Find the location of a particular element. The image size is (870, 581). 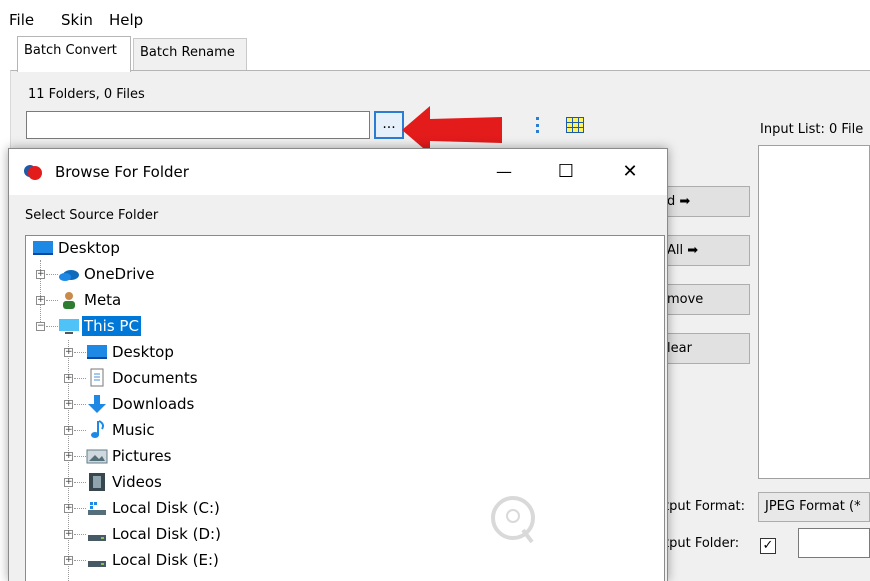

source-path-input is located at coordinates (198, 125).